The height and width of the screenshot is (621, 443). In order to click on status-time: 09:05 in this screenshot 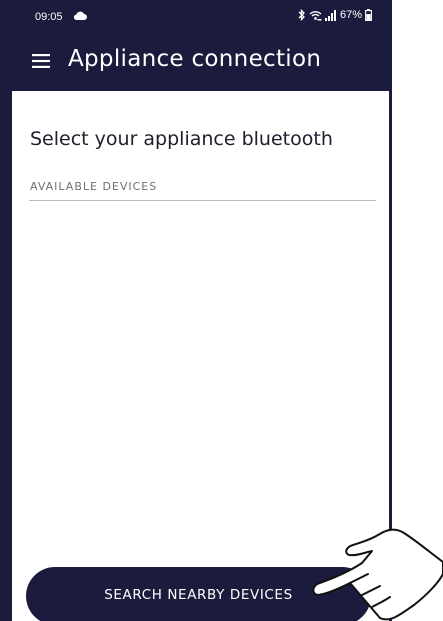, I will do `click(49, 17)`.